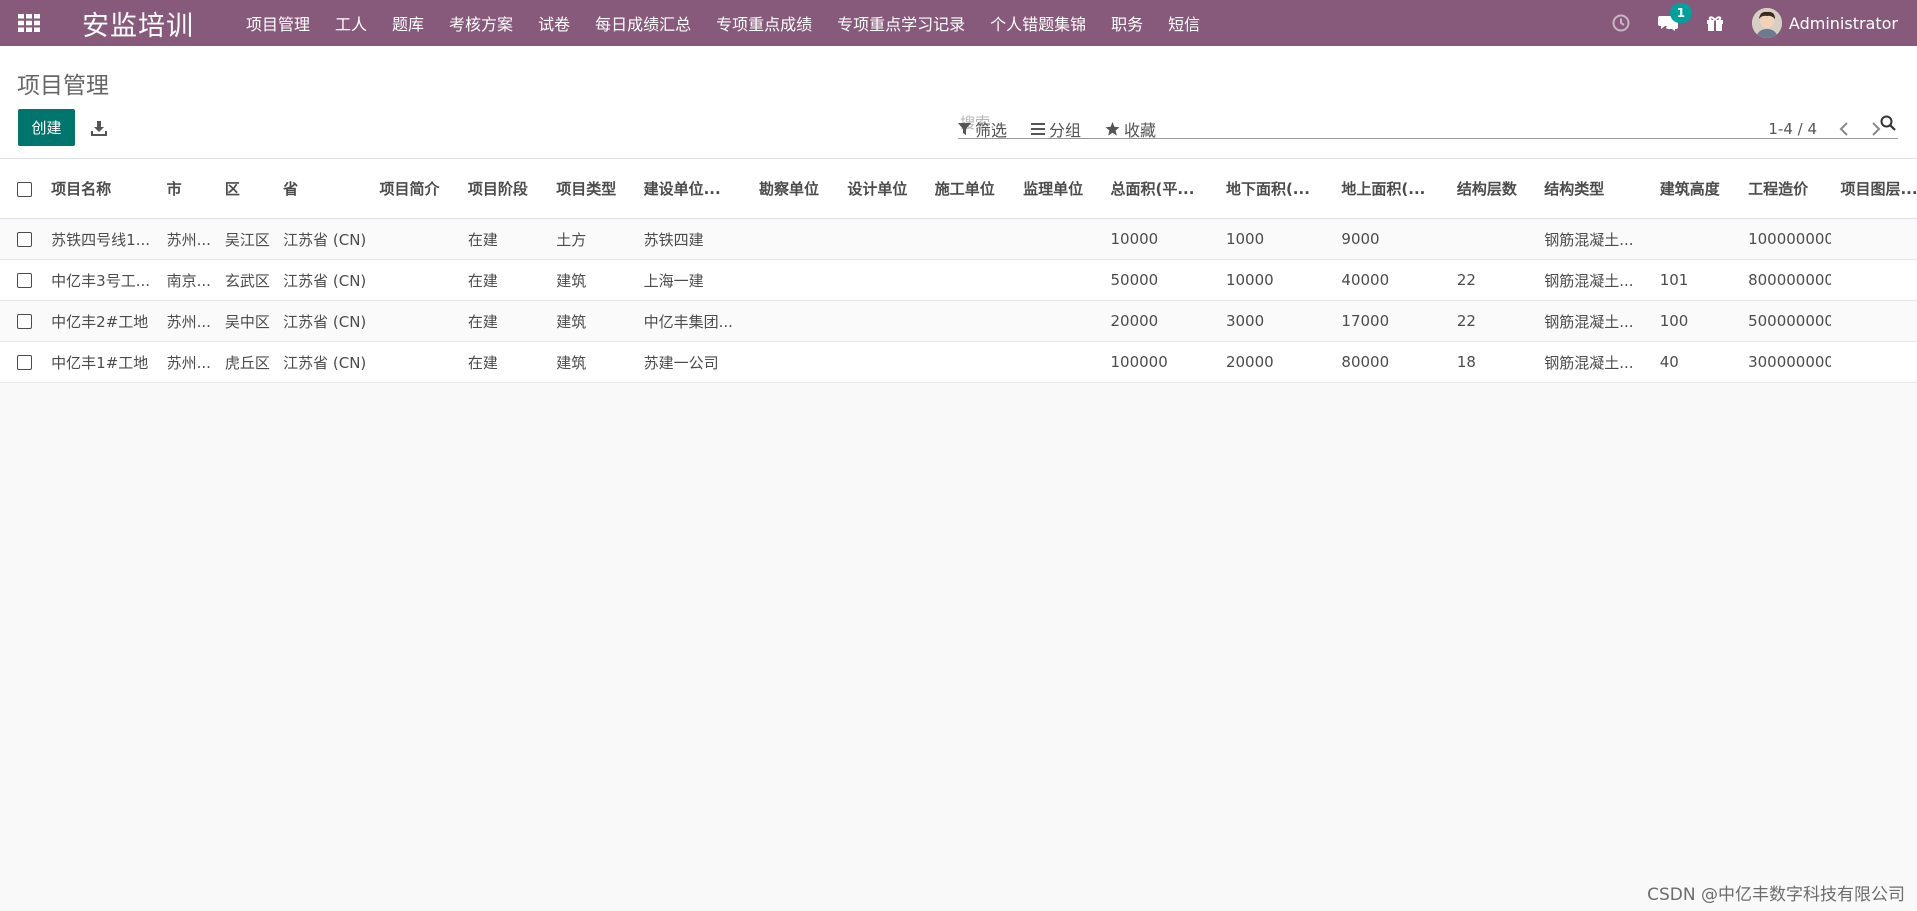  What do you see at coordinates (970, 188) in the screenshot?
I see `column-header-builder-unit: 施工单位` at bounding box center [970, 188].